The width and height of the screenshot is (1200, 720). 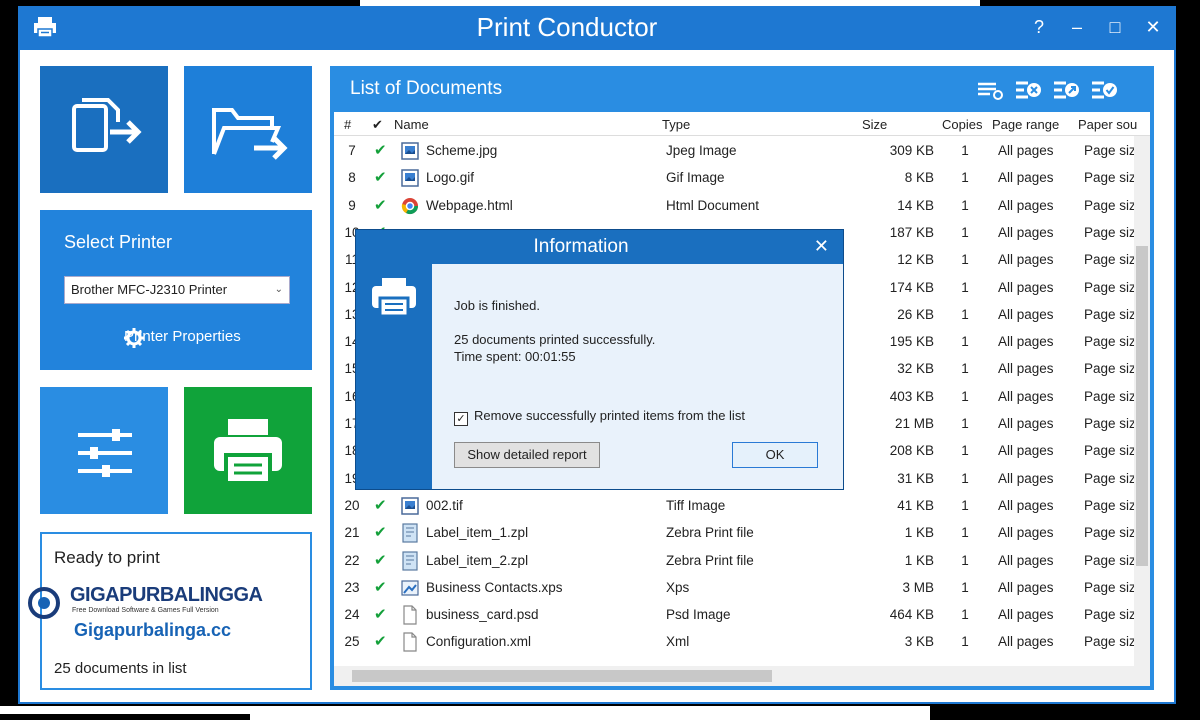 I want to click on column-header-status: ✔, so click(x=377, y=125).